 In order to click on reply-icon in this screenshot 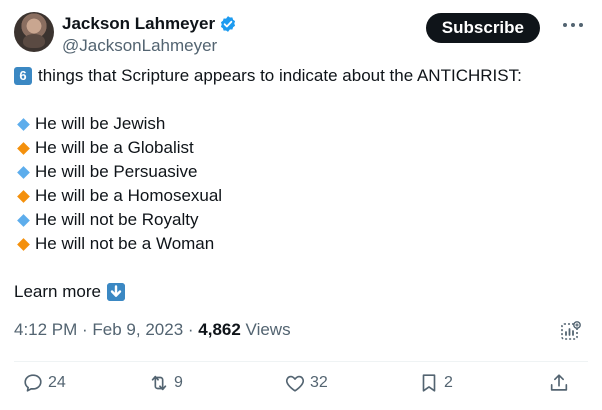, I will do `click(33, 383)`.